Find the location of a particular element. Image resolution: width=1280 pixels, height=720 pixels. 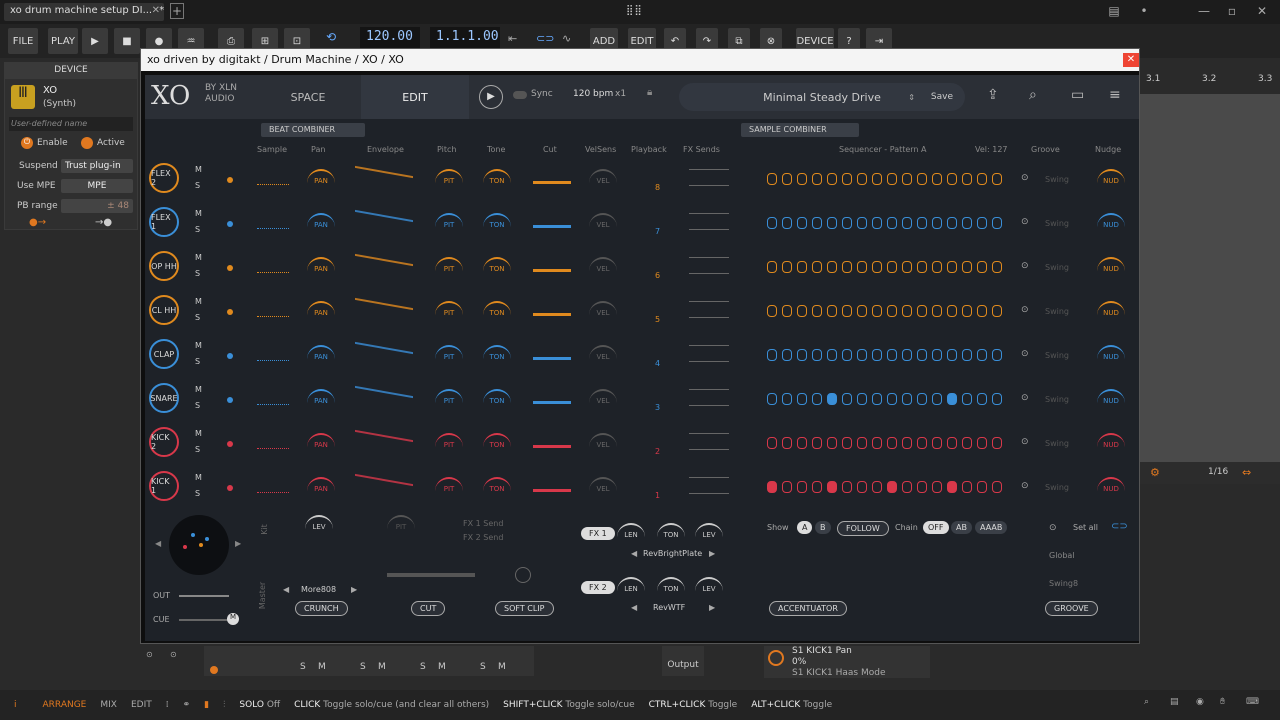

master-drive-slider is located at coordinates (431, 575).